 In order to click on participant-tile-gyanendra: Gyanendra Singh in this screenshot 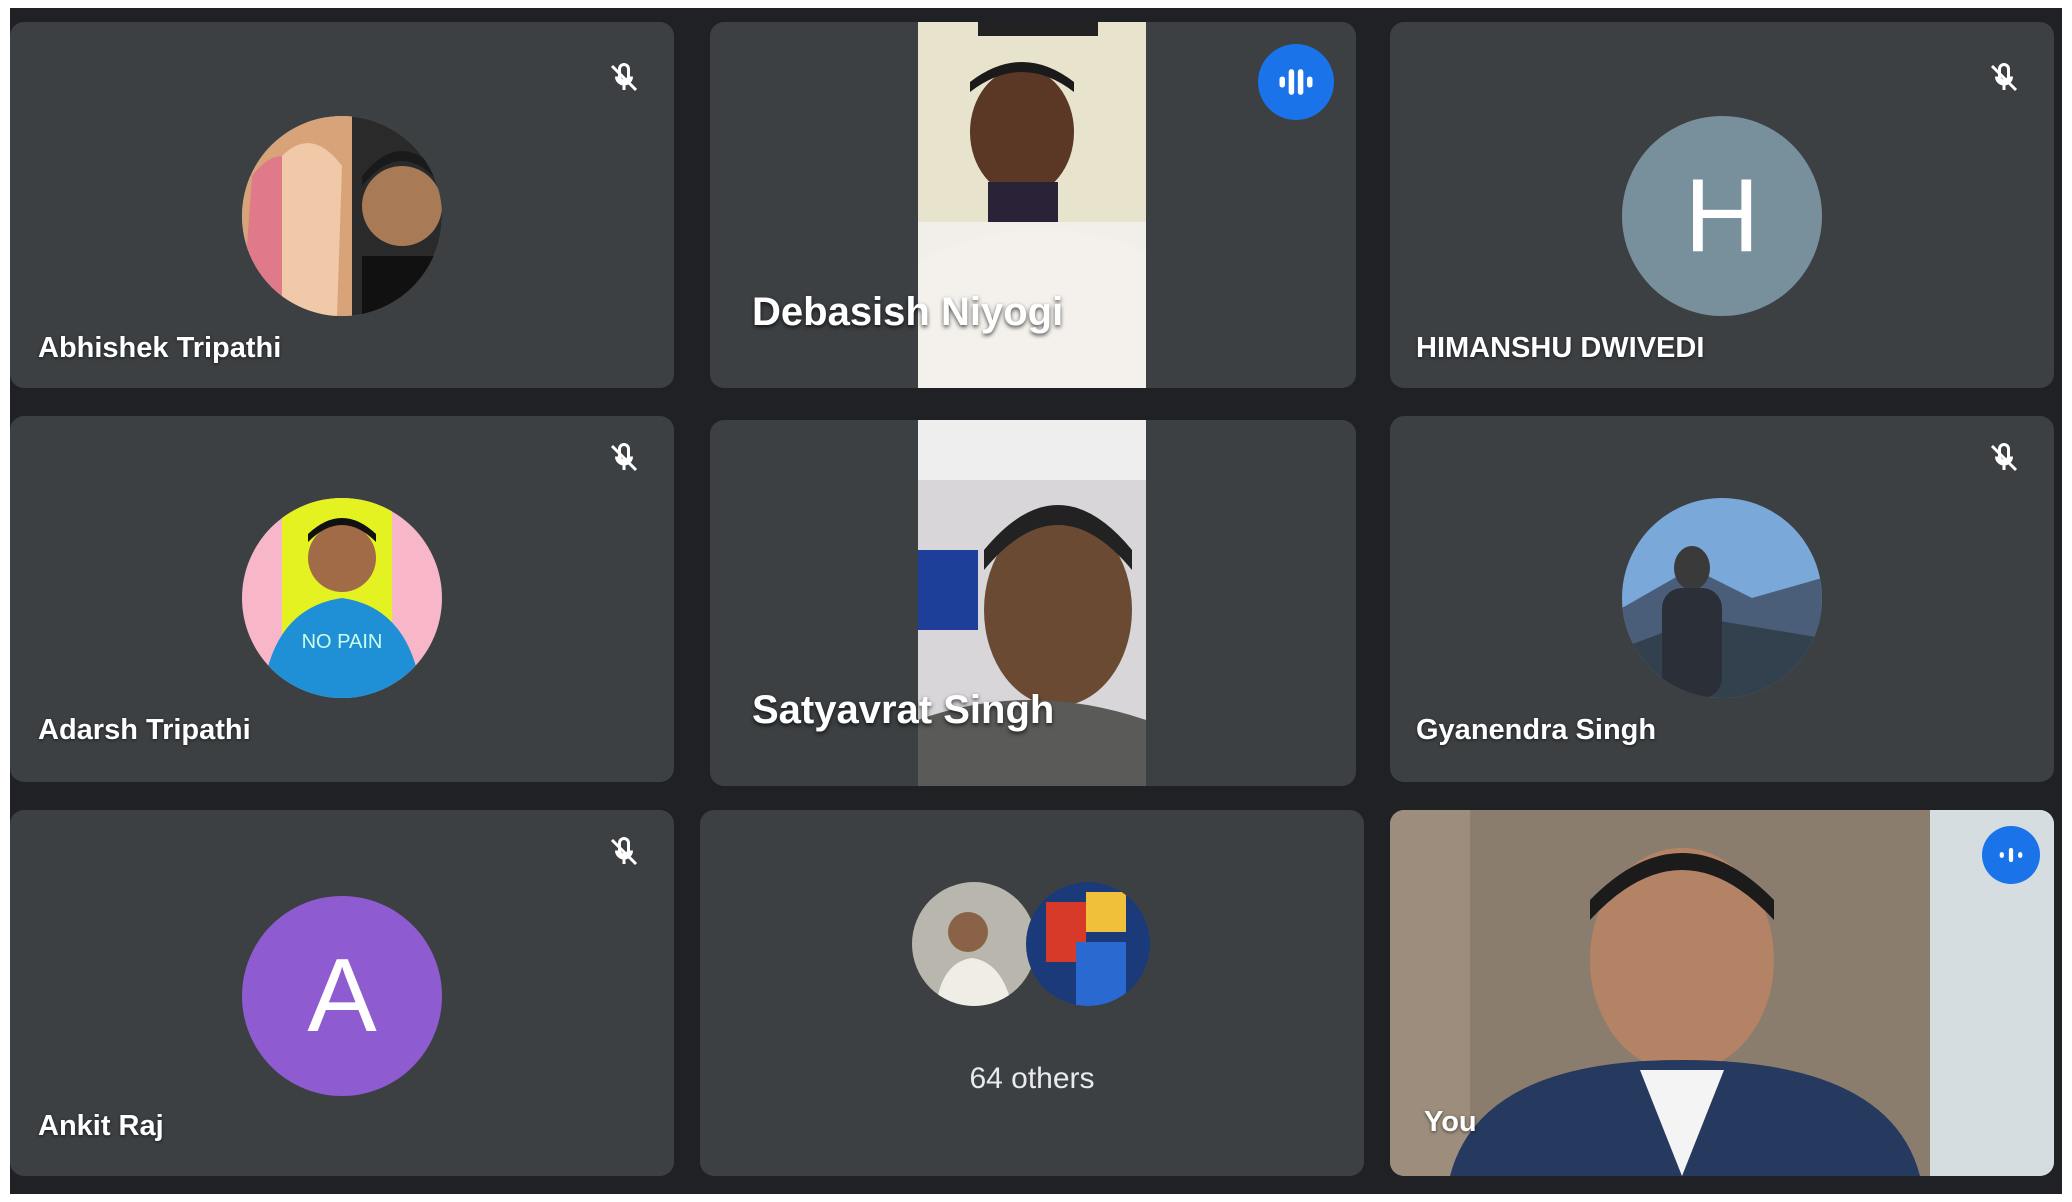, I will do `click(1722, 599)`.